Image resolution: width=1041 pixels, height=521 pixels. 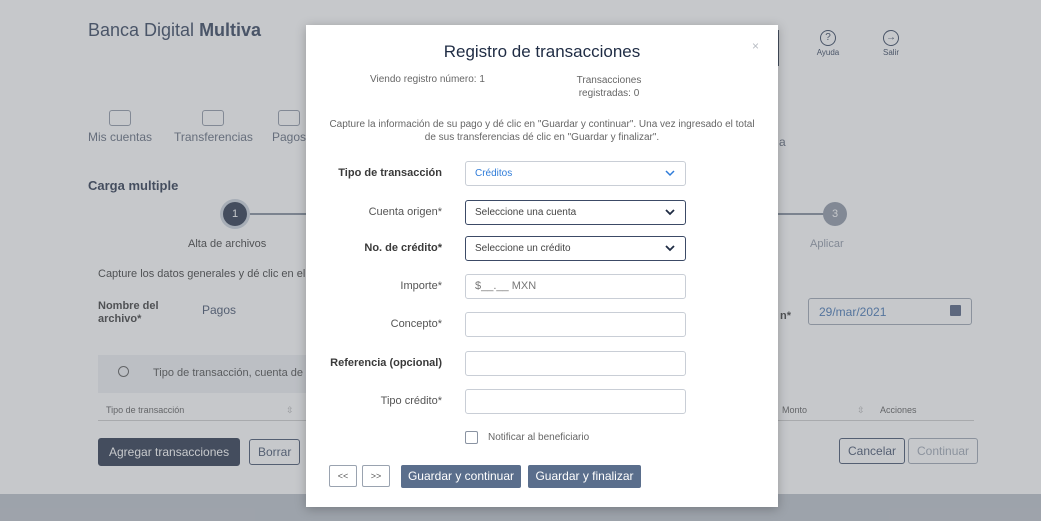 What do you see at coordinates (575, 363) in the screenshot?
I see `reference-input` at bounding box center [575, 363].